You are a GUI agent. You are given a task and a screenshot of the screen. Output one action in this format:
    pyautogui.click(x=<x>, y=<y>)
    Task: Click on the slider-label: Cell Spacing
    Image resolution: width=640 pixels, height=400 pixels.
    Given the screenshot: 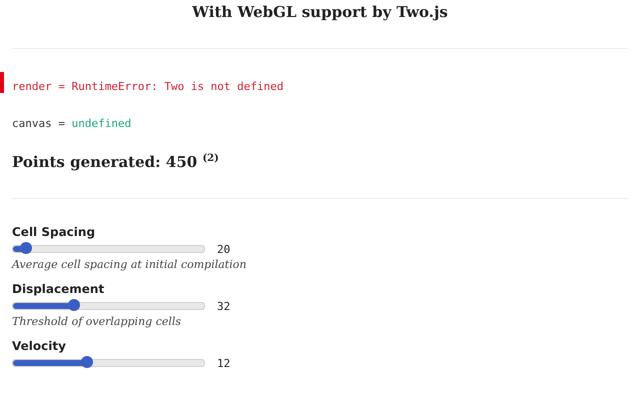 What is the action you would take?
    pyautogui.click(x=54, y=232)
    